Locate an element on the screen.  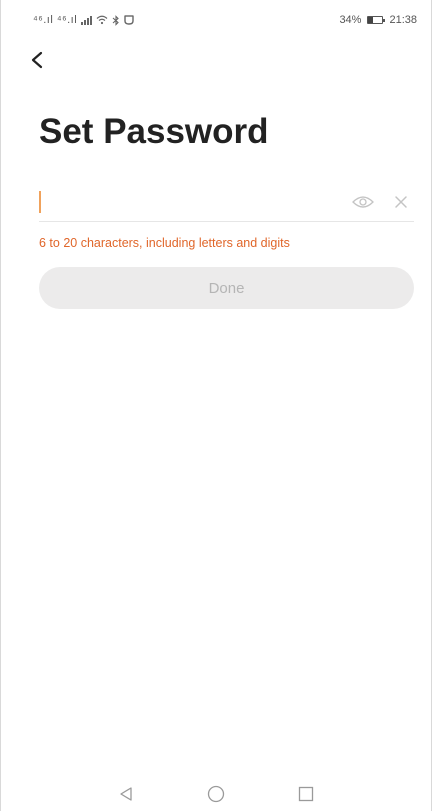
triangle-back-icon is located at coordinates (126, 794).